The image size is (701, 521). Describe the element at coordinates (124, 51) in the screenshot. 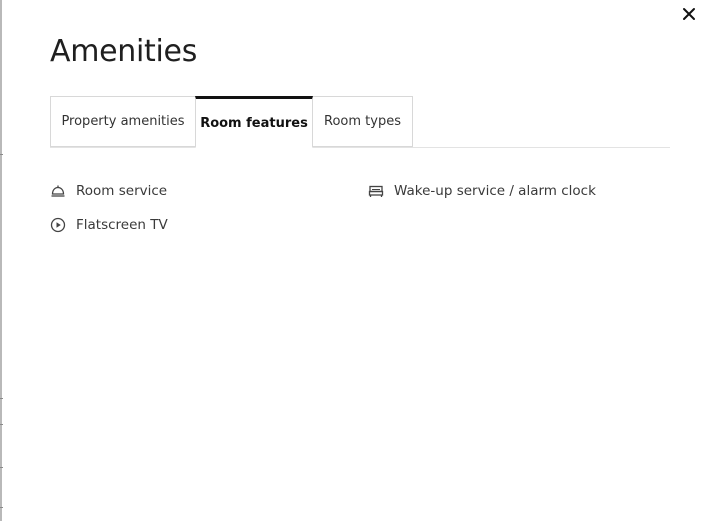

I see `dialog-title: Amenities` at that location.